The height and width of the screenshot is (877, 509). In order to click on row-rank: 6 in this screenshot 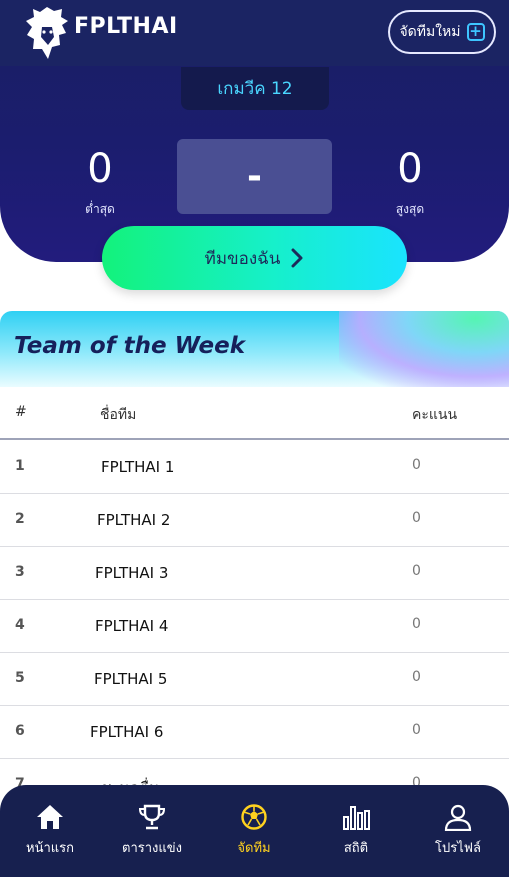, I will do `click(20, 731)`.